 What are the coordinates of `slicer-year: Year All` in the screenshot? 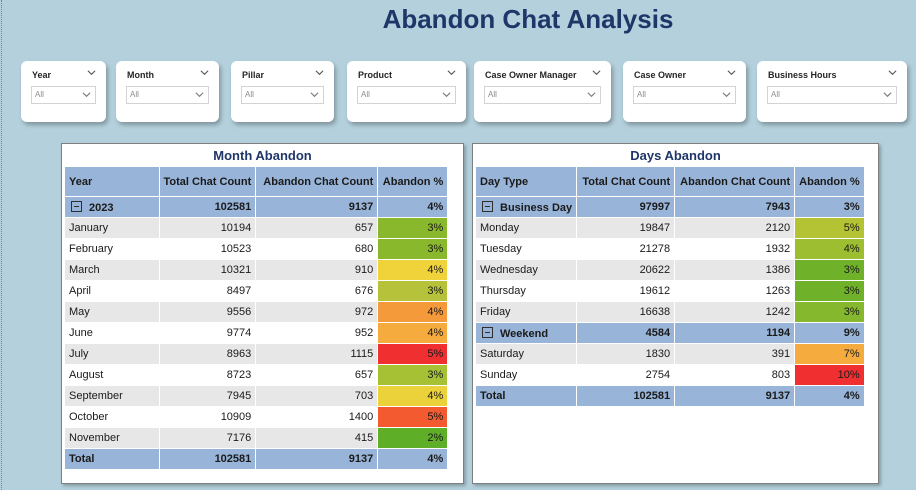 It's located at (63, 91).